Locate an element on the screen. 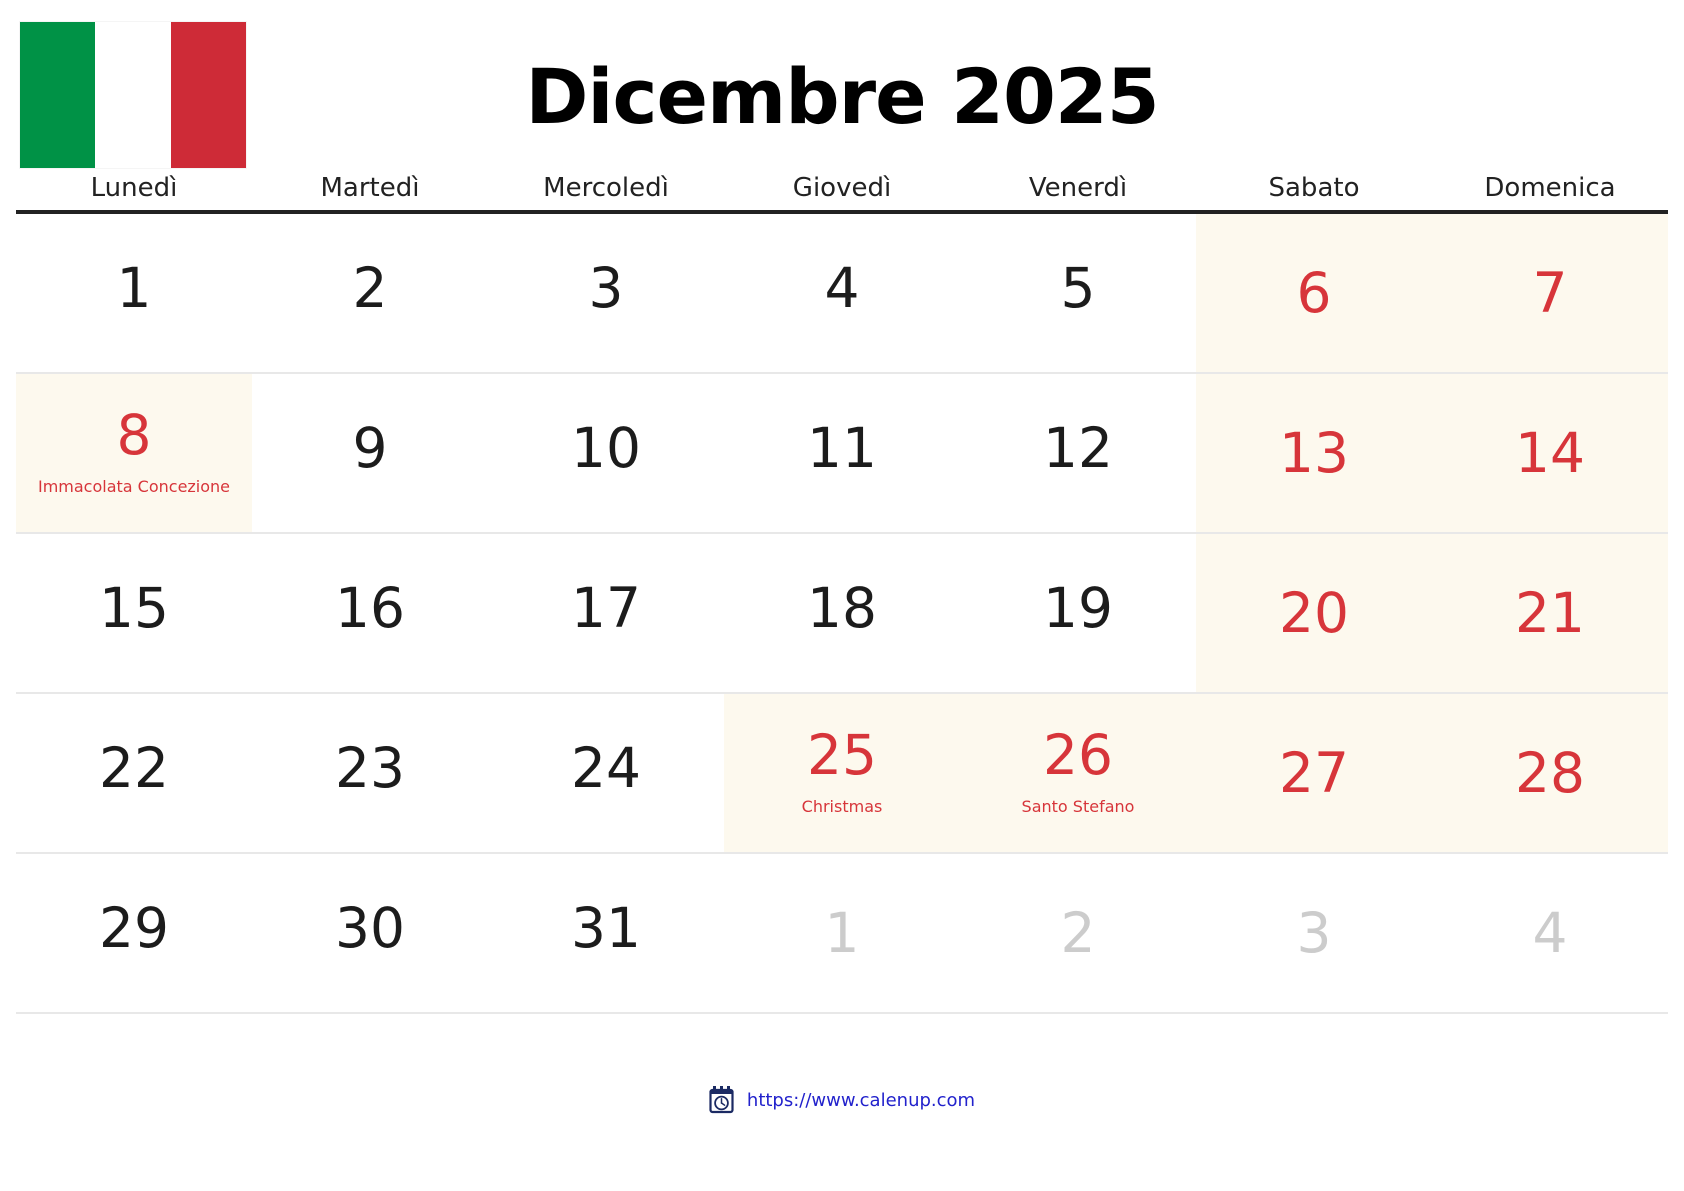 The image size is (1684, 1191). day-cell: 21 is located at coordinates (1550, 613).